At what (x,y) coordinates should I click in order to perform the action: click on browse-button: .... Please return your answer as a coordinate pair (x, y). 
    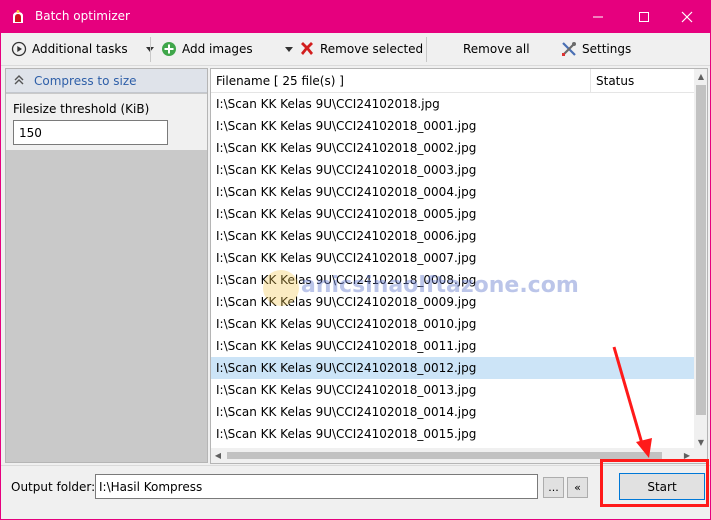
    Looking at the image, I should click on (553, 487).